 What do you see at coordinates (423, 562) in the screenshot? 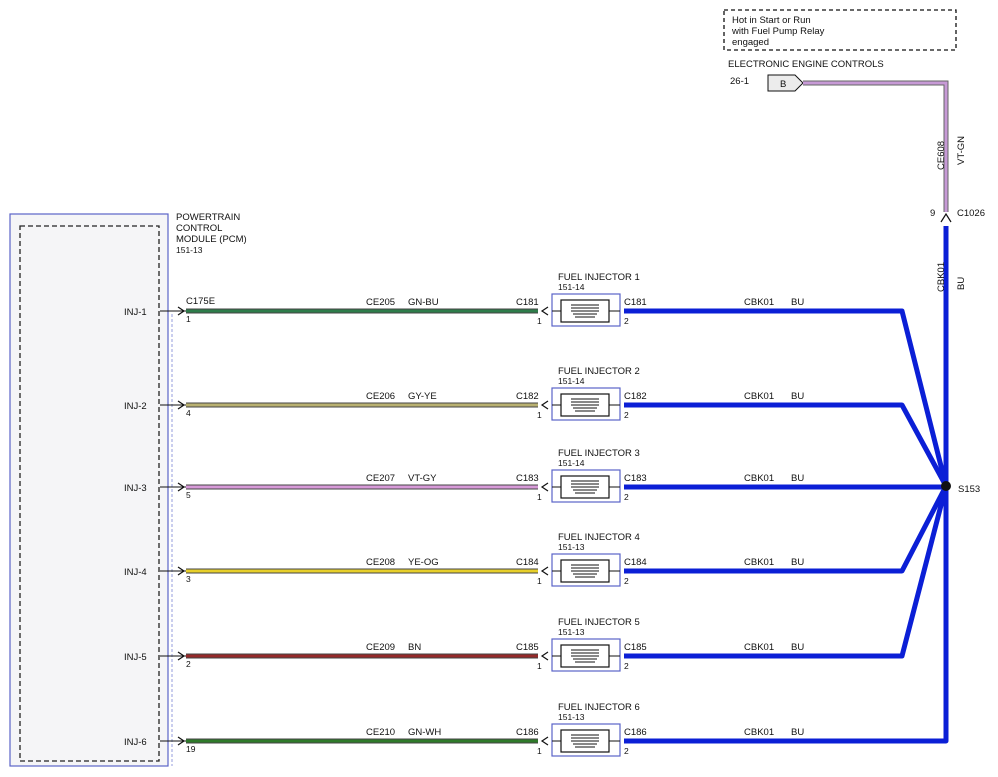
I see `circuit-color: YE-OG` at bounding box center [423, 562].